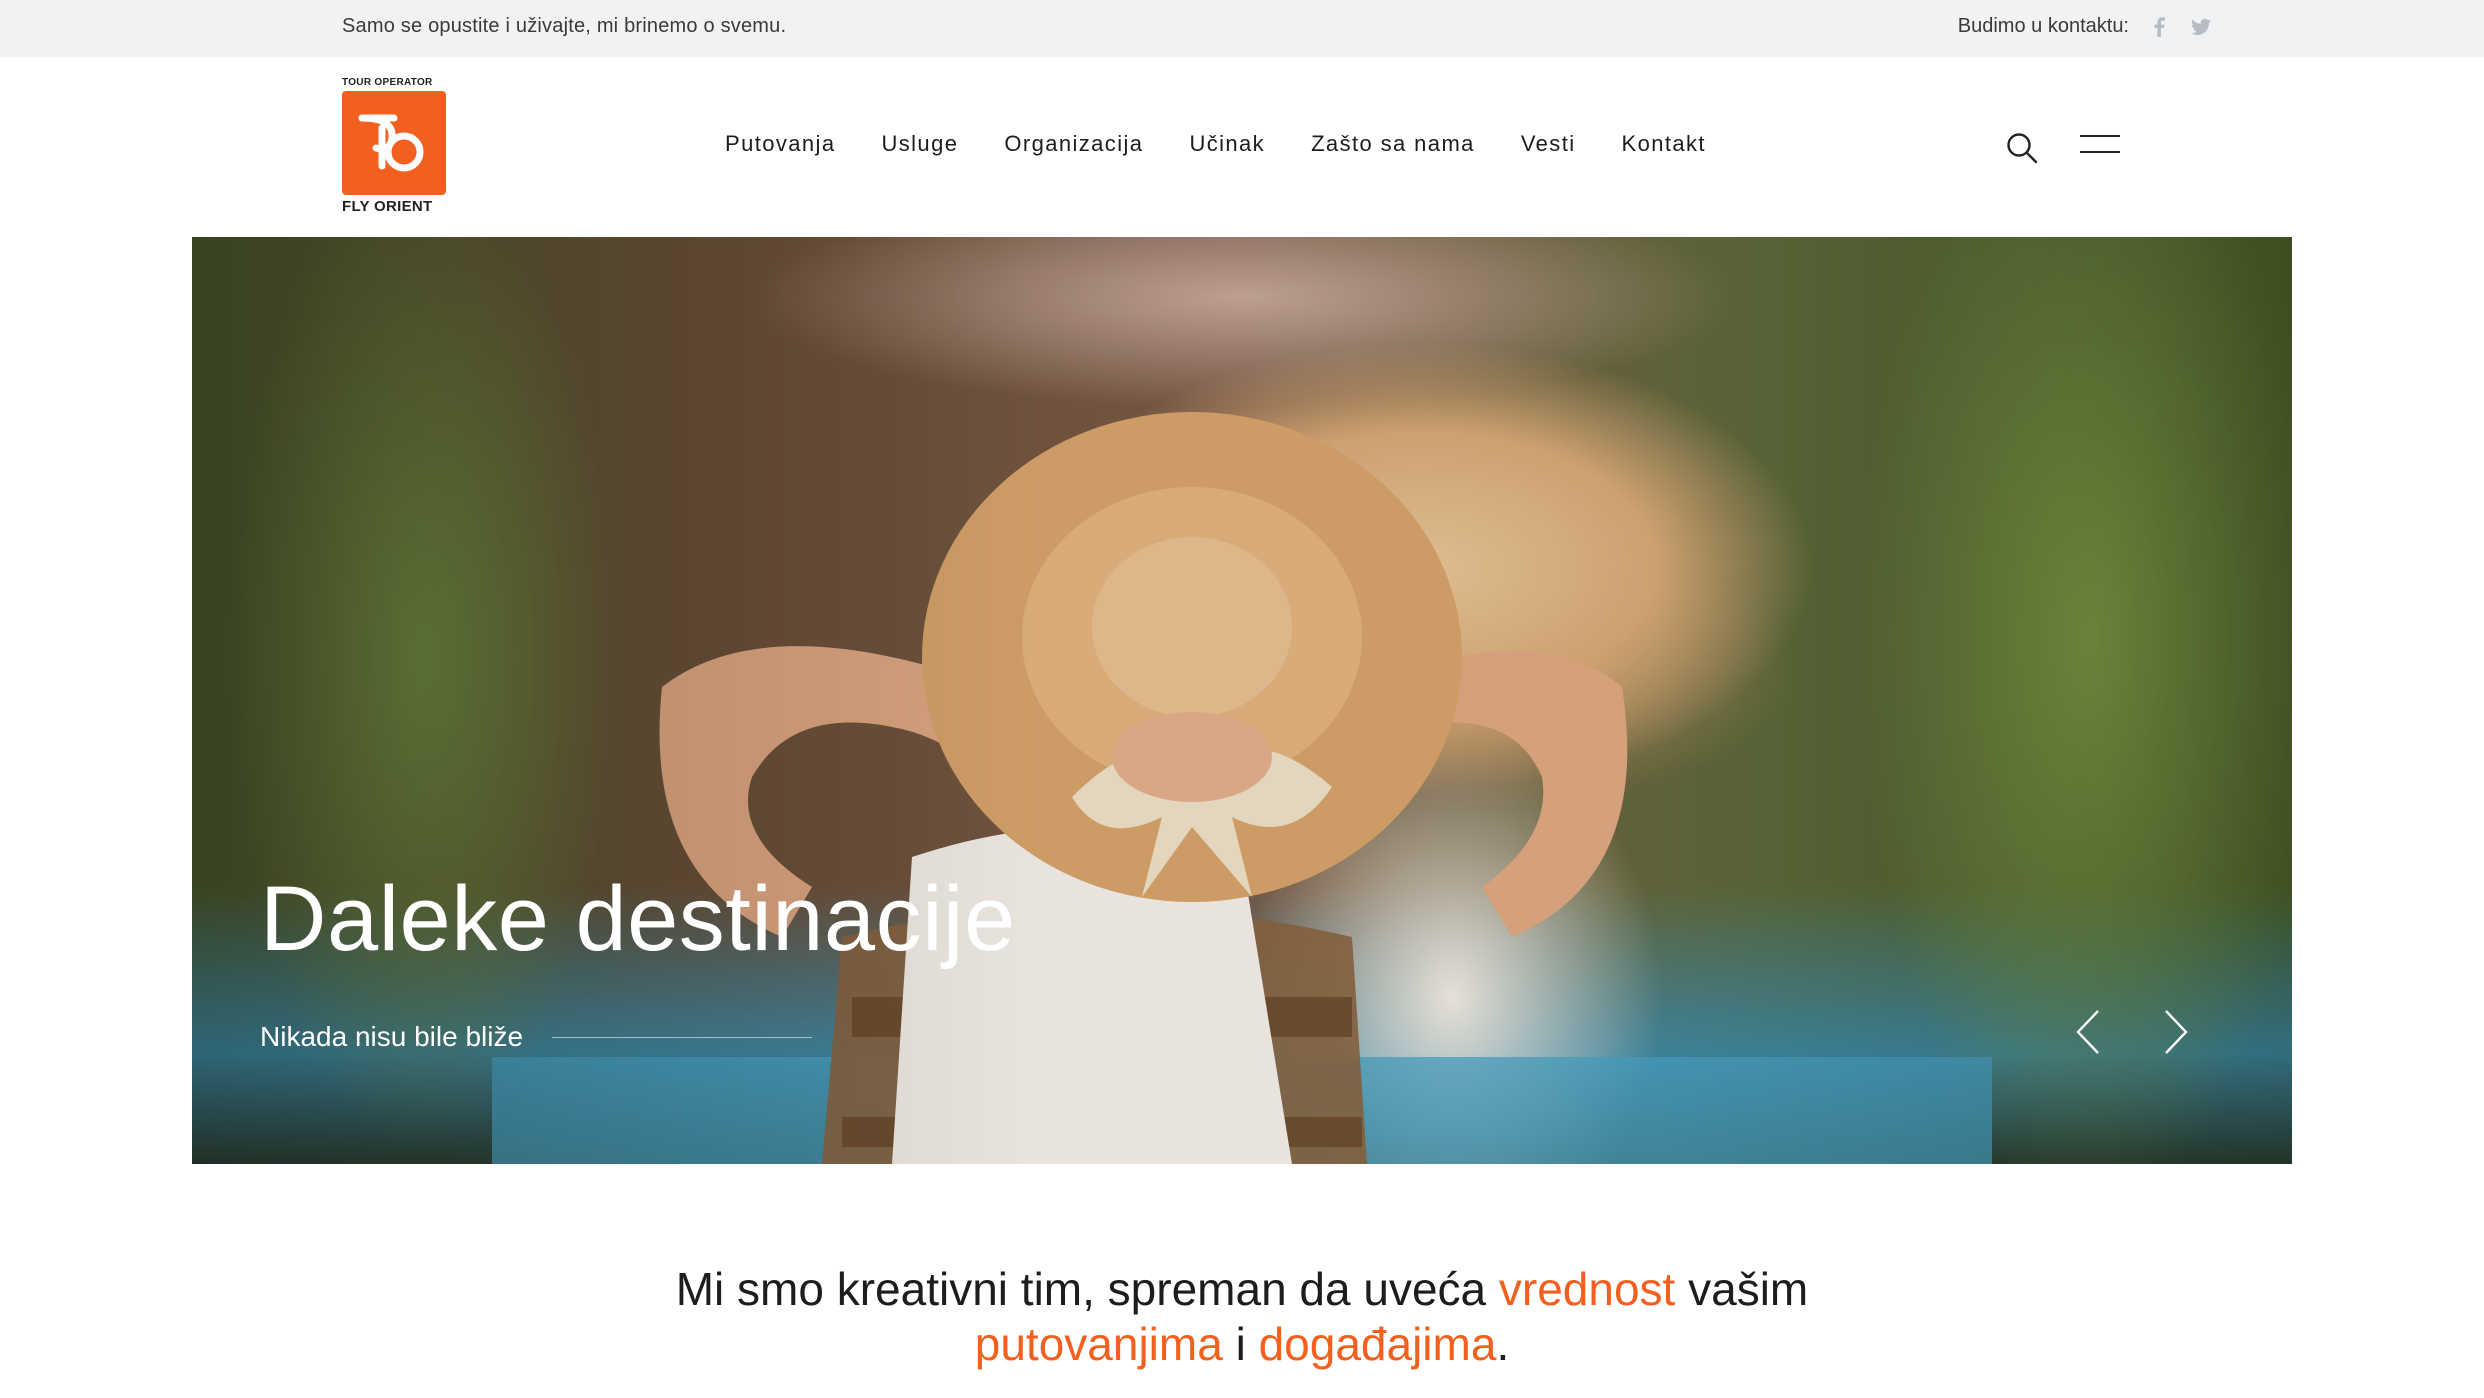 Image resolution: width=2484 pixels, height=1398 pixels. I want to click on intro-text-1: Mi smo kreativni tim, spreman da uveća, so click(1087, 1289).